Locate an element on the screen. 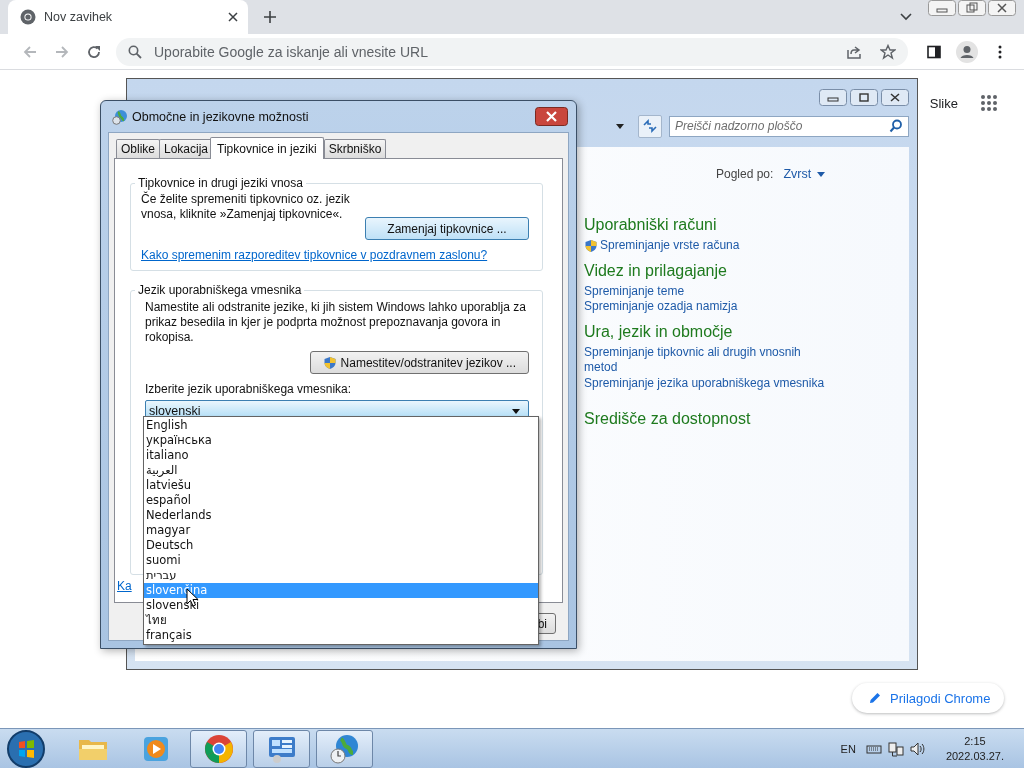 This screenshot has height=768, width=1024. dropdown-option: français is located at coordinates (341, 635).